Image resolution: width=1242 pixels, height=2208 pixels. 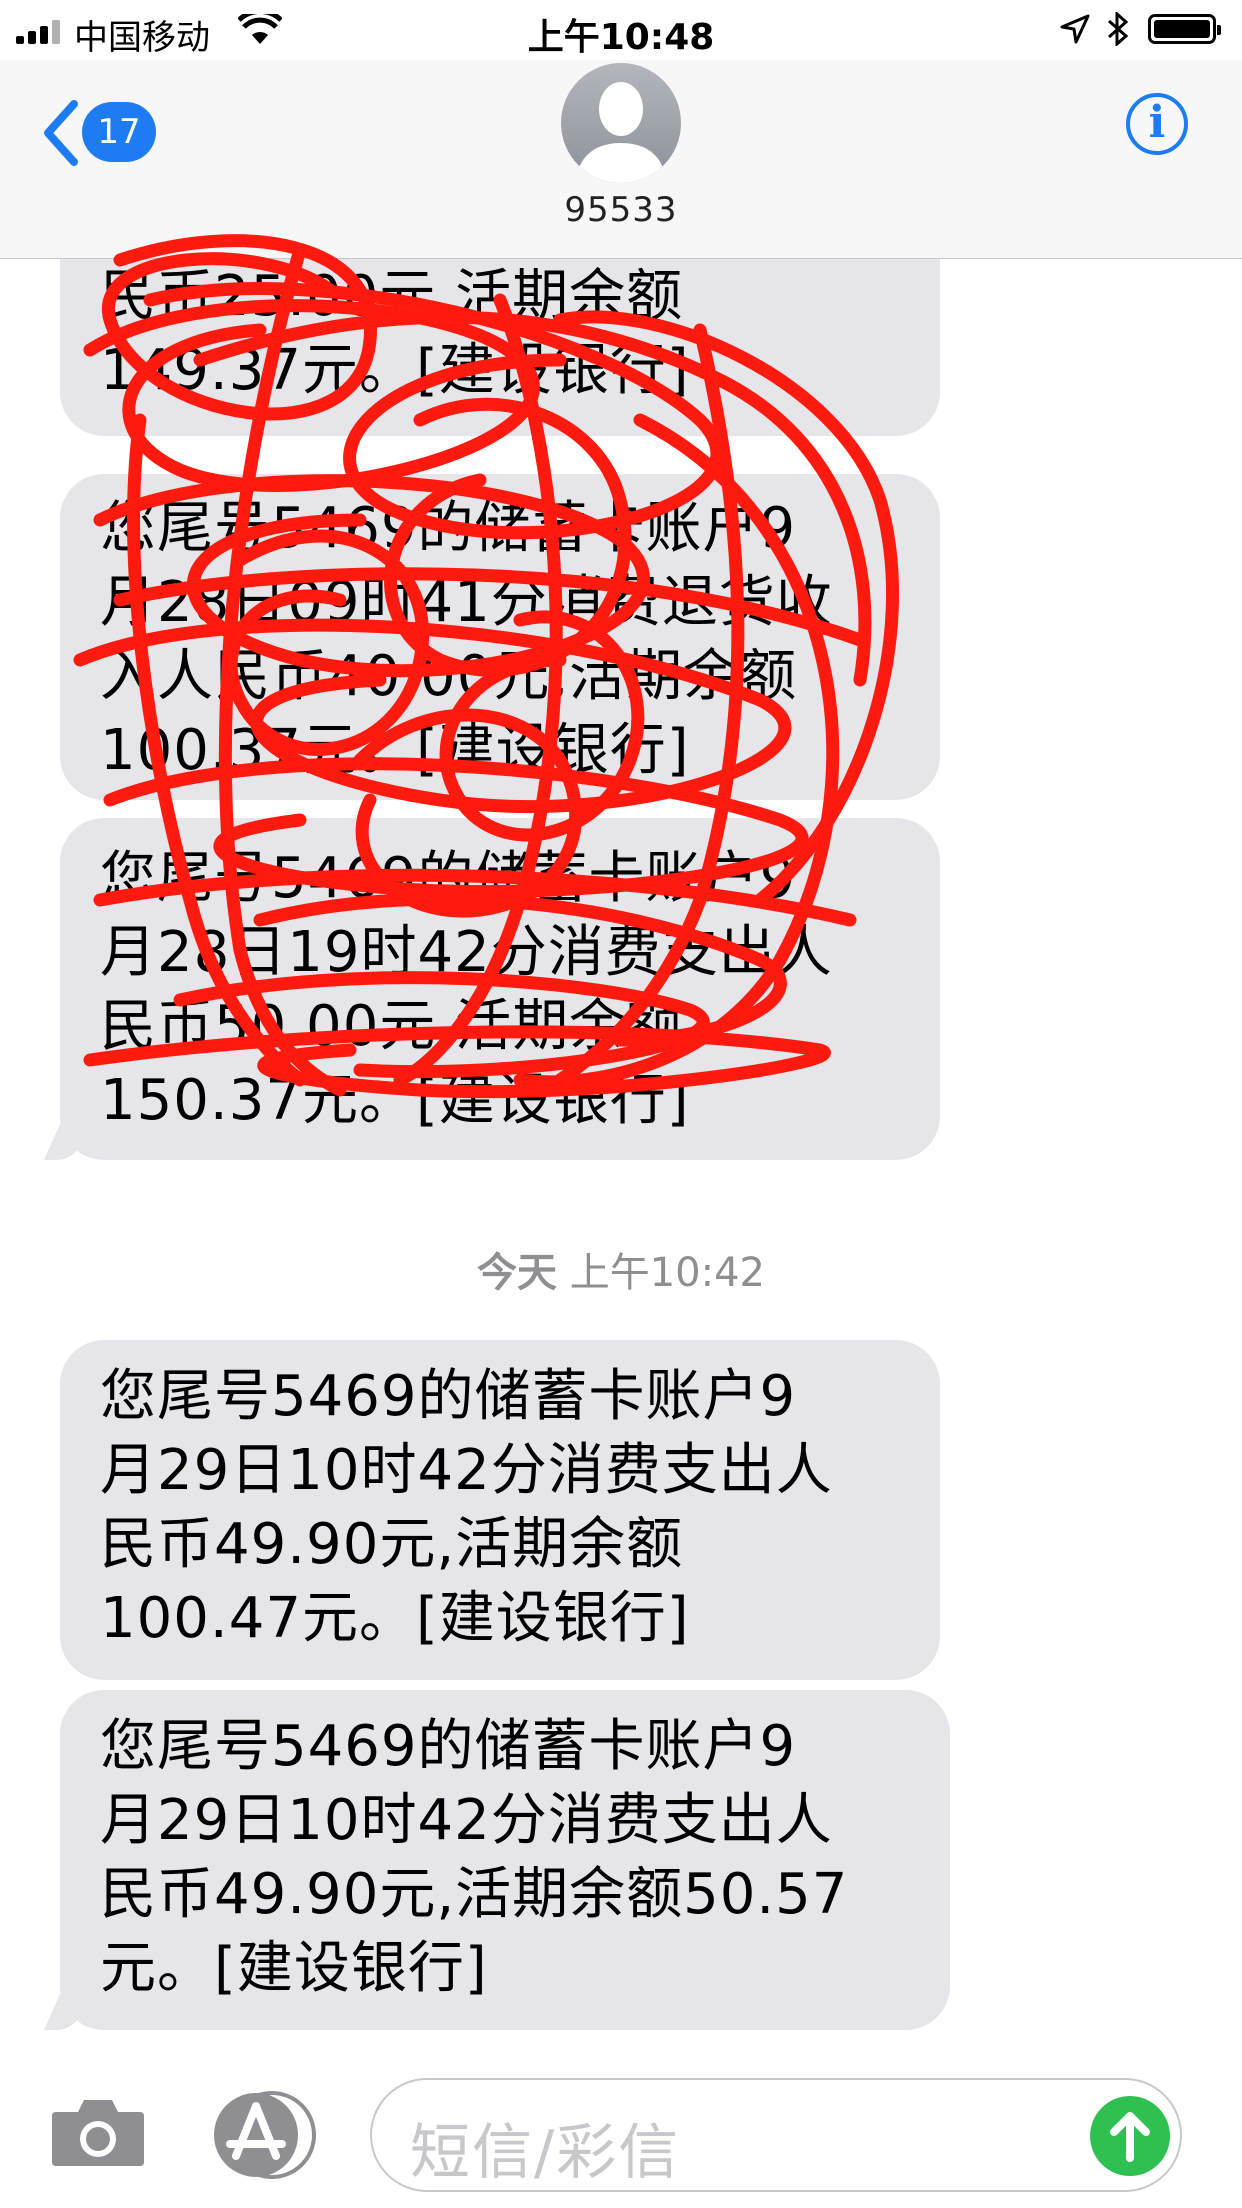 I want to click on arrow-up-icon, so click(x=1130, y=2137).